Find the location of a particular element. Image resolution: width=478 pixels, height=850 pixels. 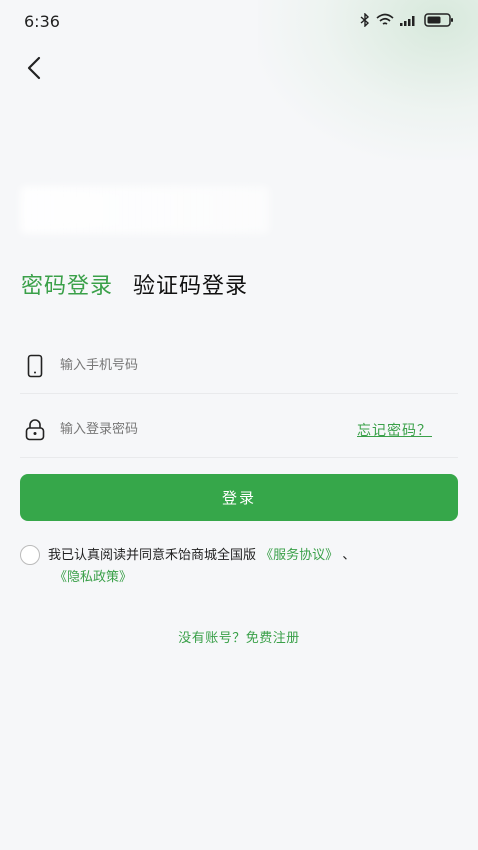

tab-password-login: 密码登录 is located at coordinates (67, 284).